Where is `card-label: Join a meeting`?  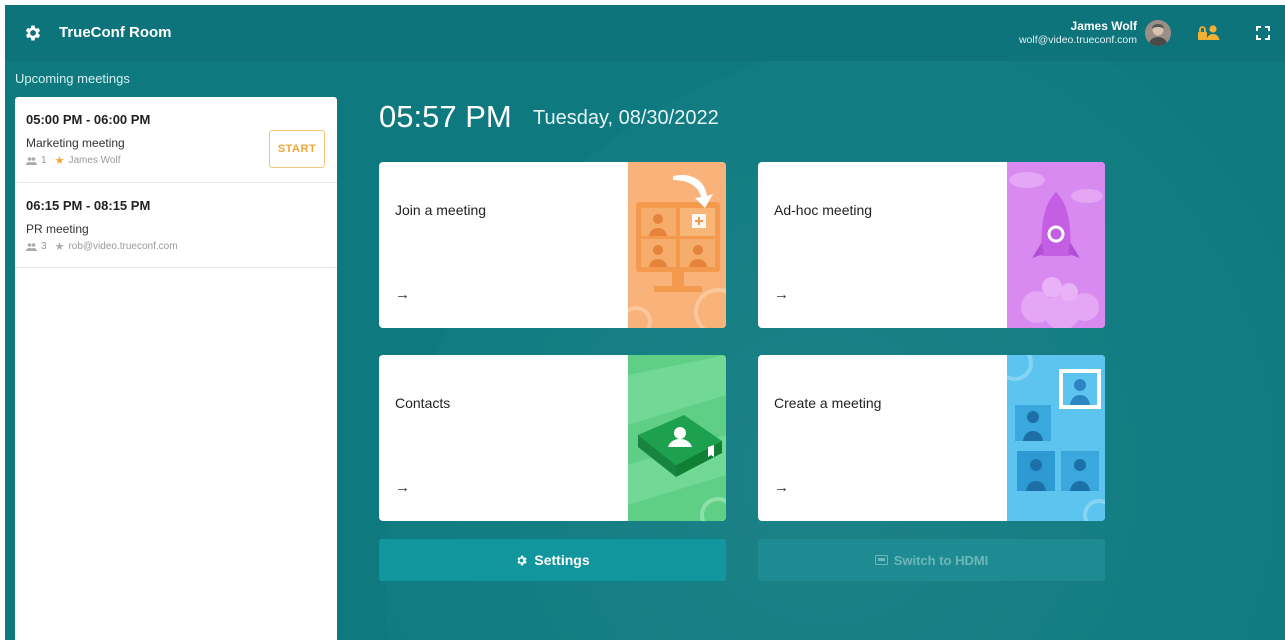
card-label: Join a meeting is located at coordinates (441, 210).